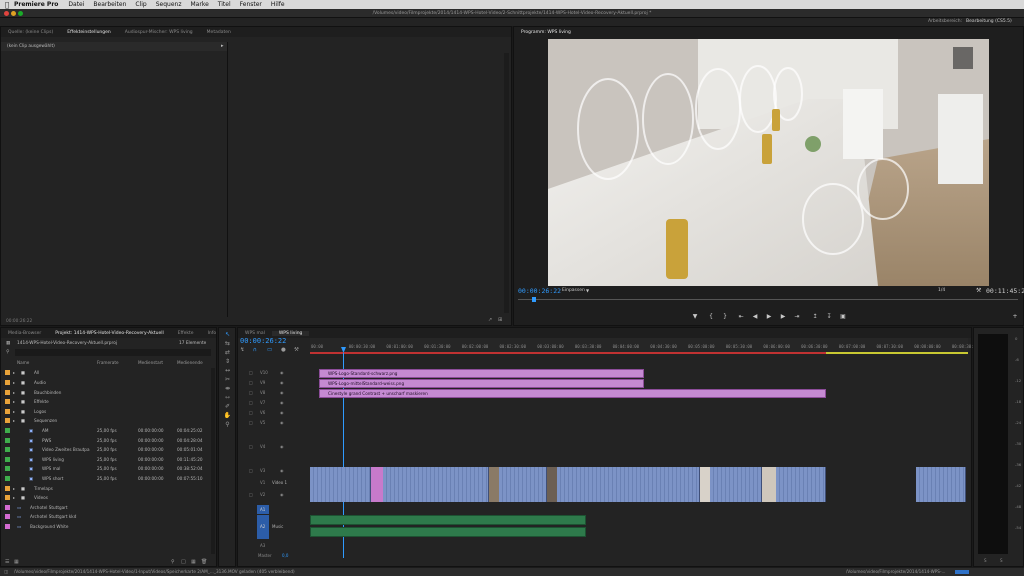 The height and width of the screenshot is (576, 1024). Describe the element at coordinates (227, 370) in the screenshot. I see `rate-stretch-icon: ↔` at that location.